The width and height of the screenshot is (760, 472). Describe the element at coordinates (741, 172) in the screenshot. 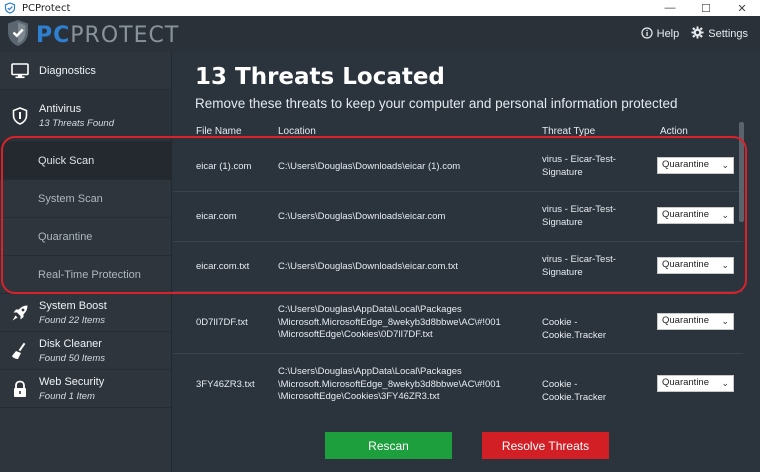

I see `scrollbar-thumb` at that location.